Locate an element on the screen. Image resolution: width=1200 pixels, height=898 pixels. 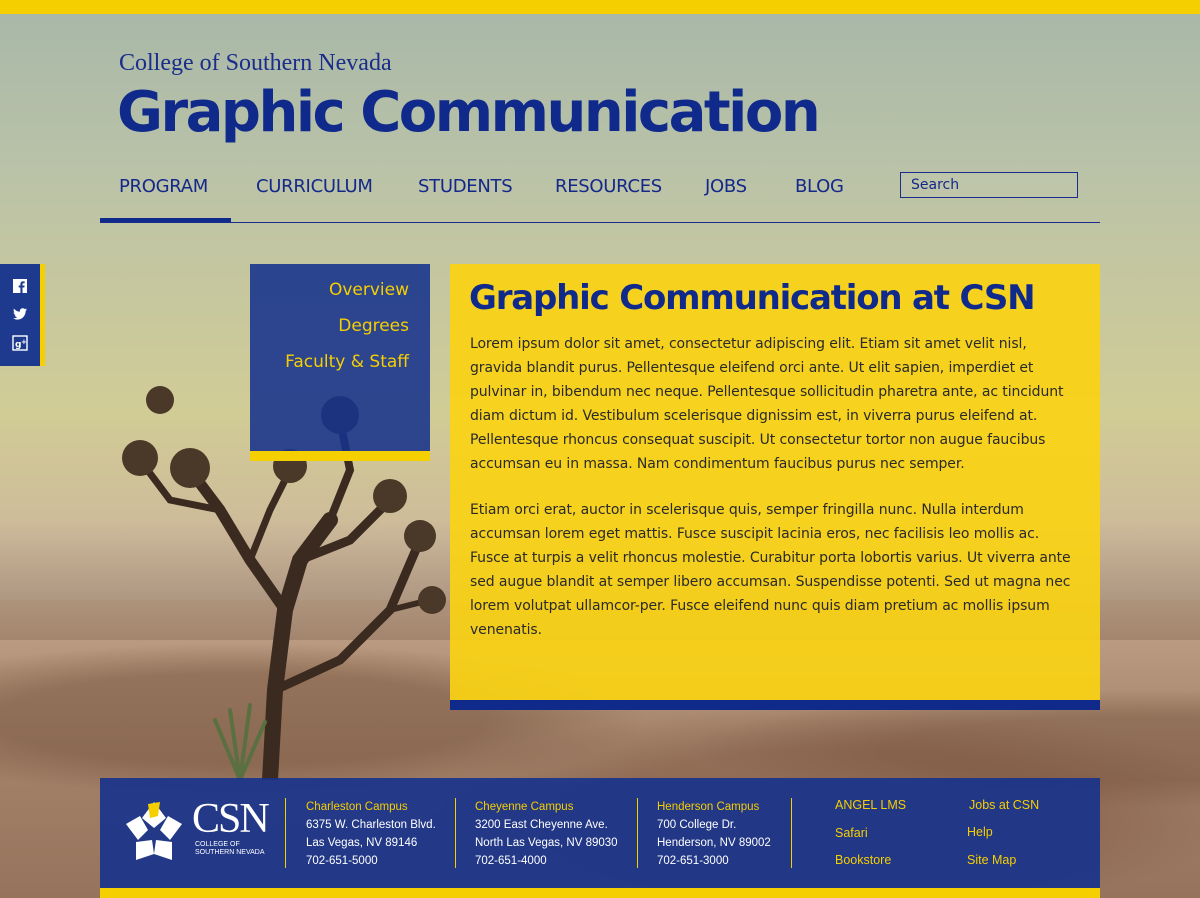
footer-link-angel-lms: ANGEL LMS is located at coordinates (870, 805).